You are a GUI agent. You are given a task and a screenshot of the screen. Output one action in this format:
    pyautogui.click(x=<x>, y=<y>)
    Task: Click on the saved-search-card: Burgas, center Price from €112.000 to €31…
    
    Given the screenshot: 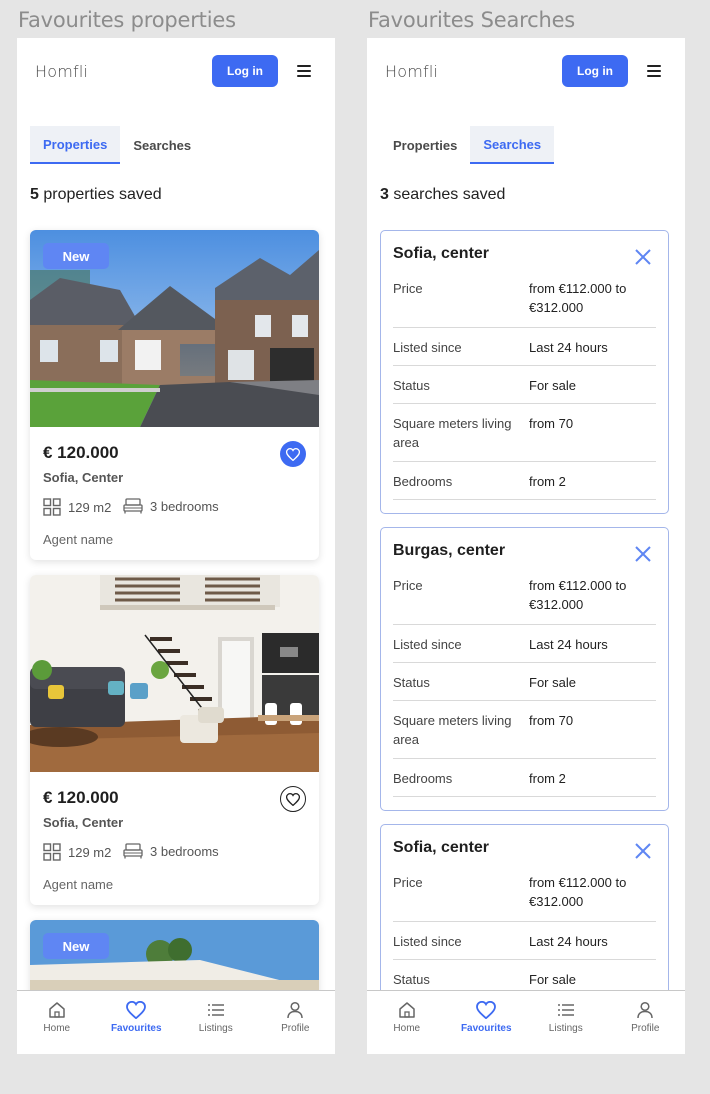 What is the action you would take?
    pyautogui.click(x=524, y=669)
    